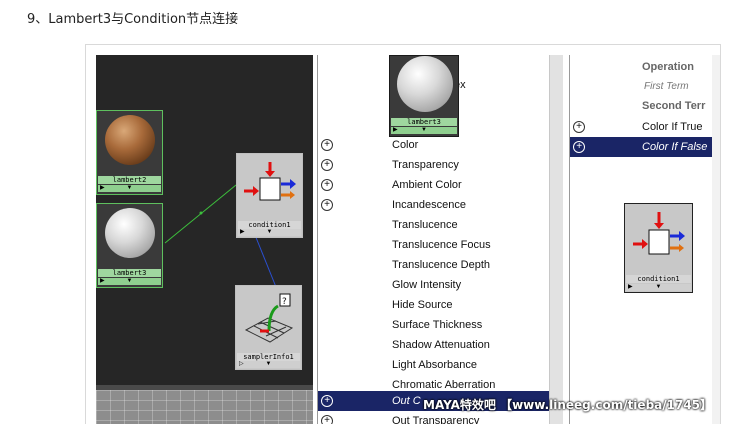  Describe the element at coordinates (129, 273) in the screenshot. I see `lambert3-label: lambert3` at that location.